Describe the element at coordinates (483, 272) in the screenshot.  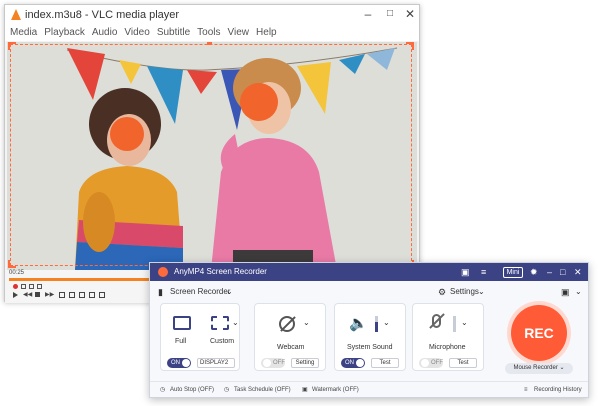
I see `menu-icon: ≡` at that location.